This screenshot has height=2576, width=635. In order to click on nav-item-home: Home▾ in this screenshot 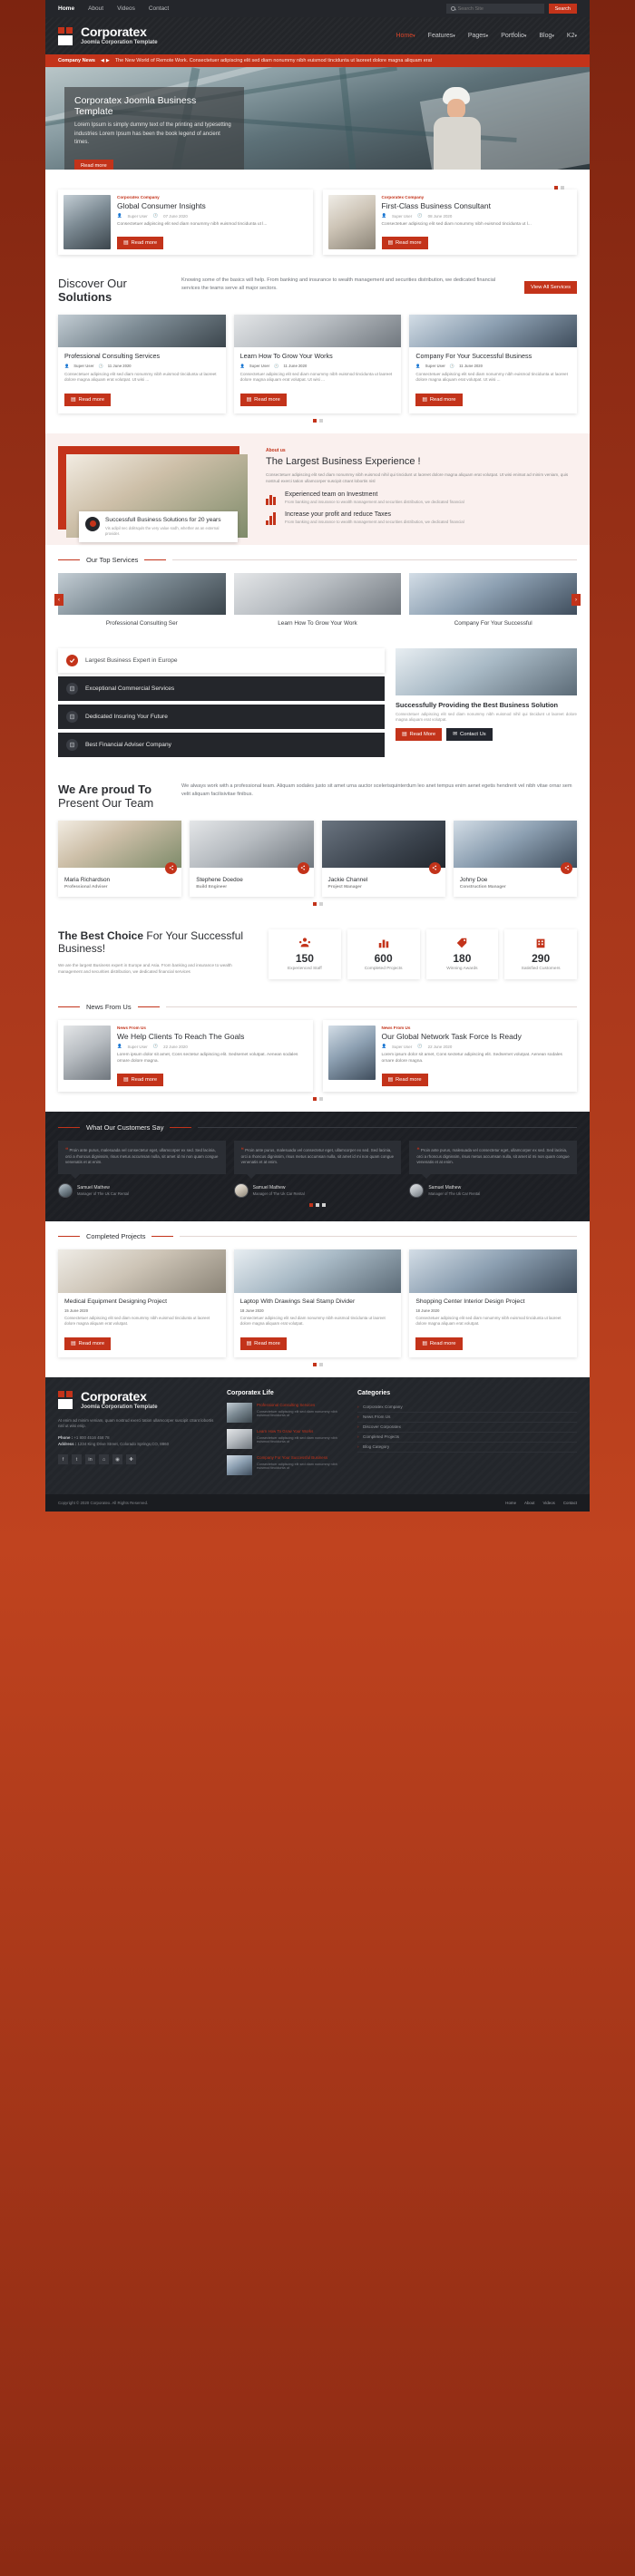, I will do `click(405, 36)`.